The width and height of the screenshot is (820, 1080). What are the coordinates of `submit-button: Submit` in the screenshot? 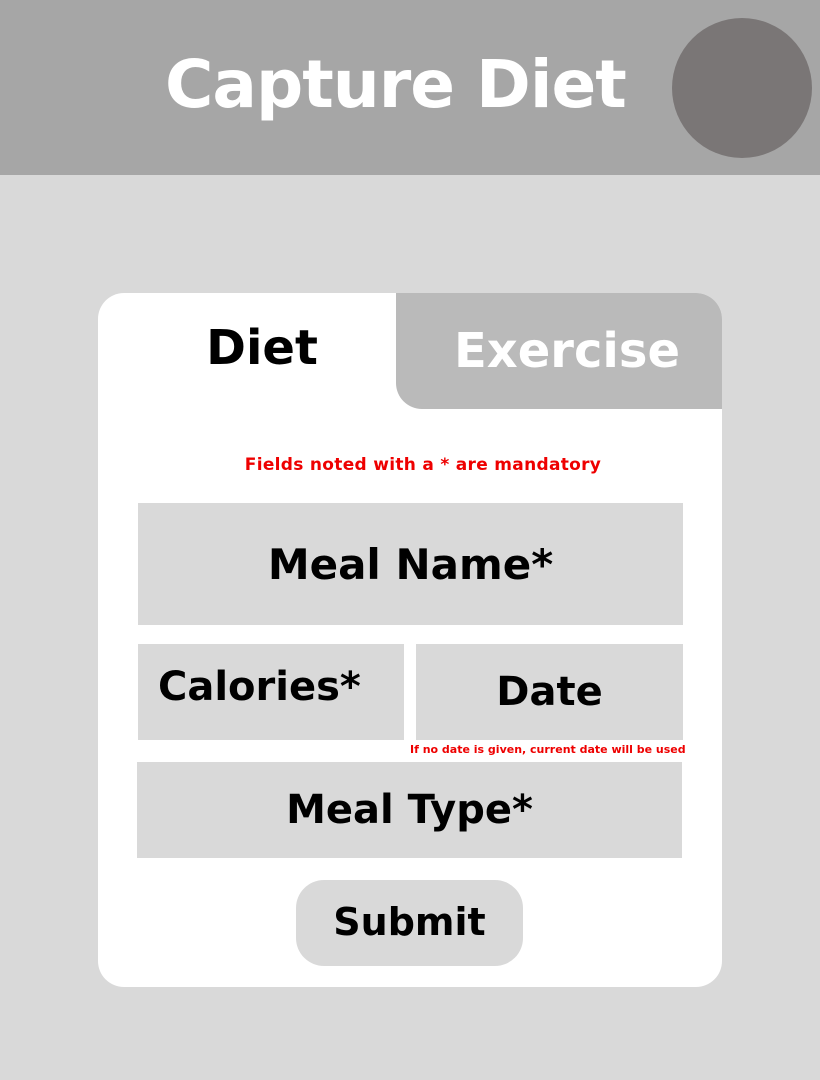 It's located at (409, 923).